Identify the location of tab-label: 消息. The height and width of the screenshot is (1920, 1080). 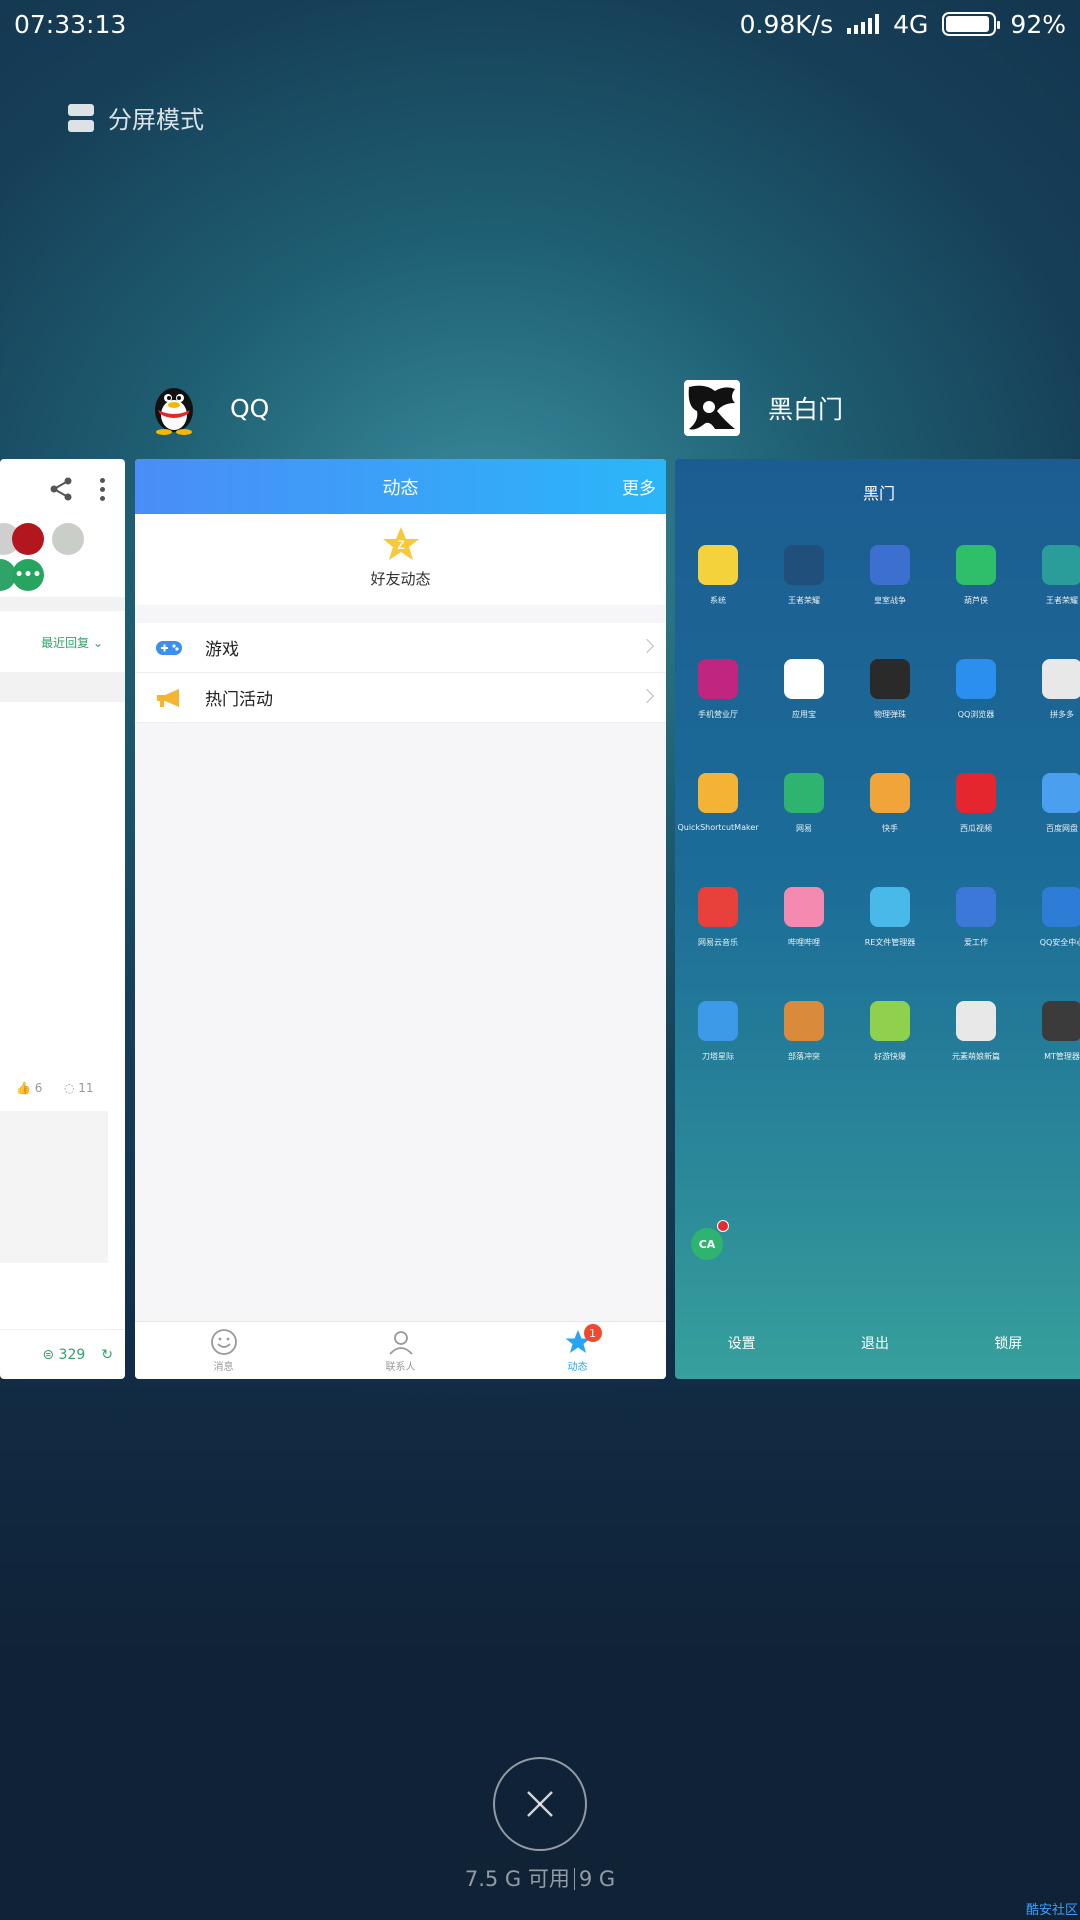
(223, 1367).